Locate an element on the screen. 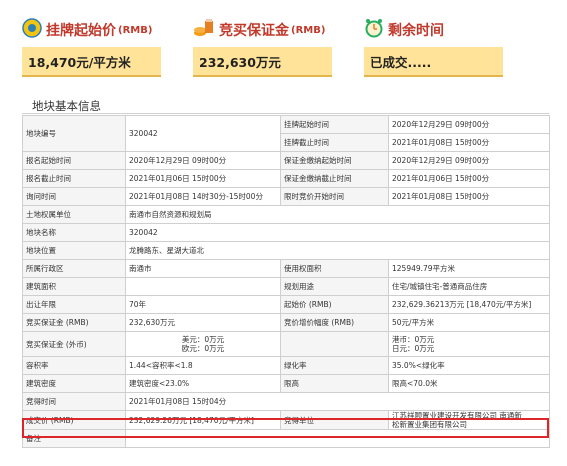 Image resolution: width=567 pixels, height=466 pixels. price-value-box: 18,470元/平方米 is located at coordinates (91, 62).